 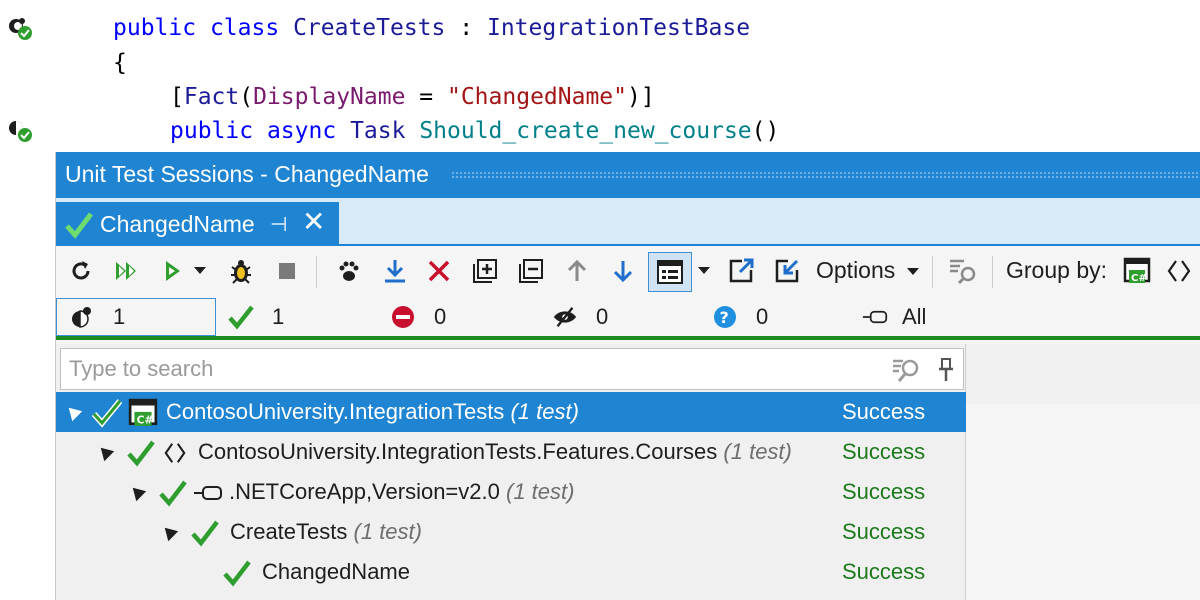 I want to click on group-by-namespace-button, so click(x=1179, y=271).